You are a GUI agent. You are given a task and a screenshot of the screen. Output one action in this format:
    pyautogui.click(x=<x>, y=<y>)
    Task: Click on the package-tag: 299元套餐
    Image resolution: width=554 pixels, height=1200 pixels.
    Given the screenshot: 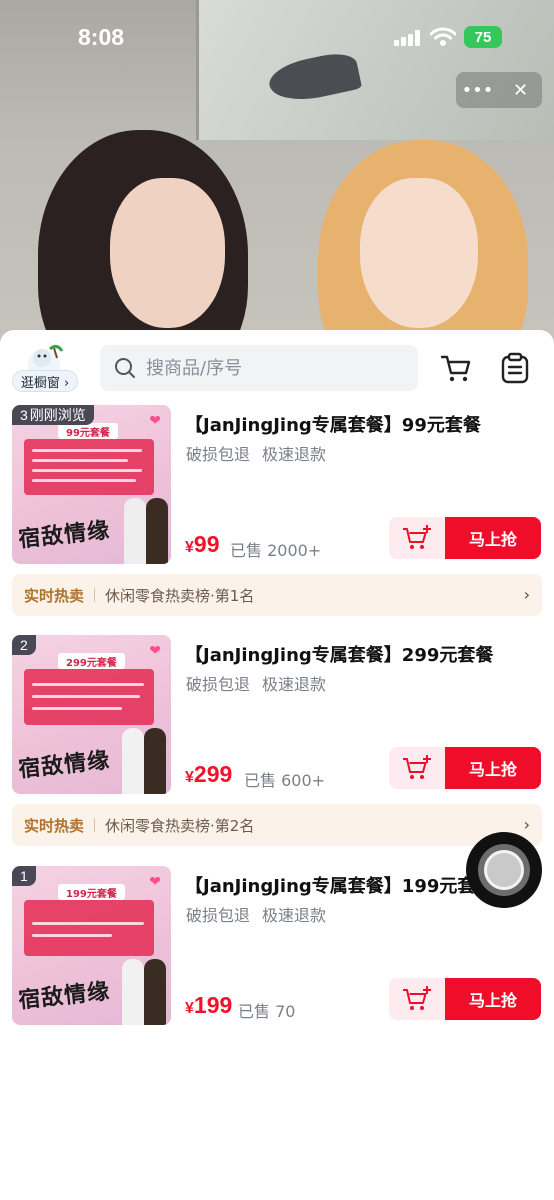 What is the action you would take?
    pyautogui.click(x=91, y=661)
    